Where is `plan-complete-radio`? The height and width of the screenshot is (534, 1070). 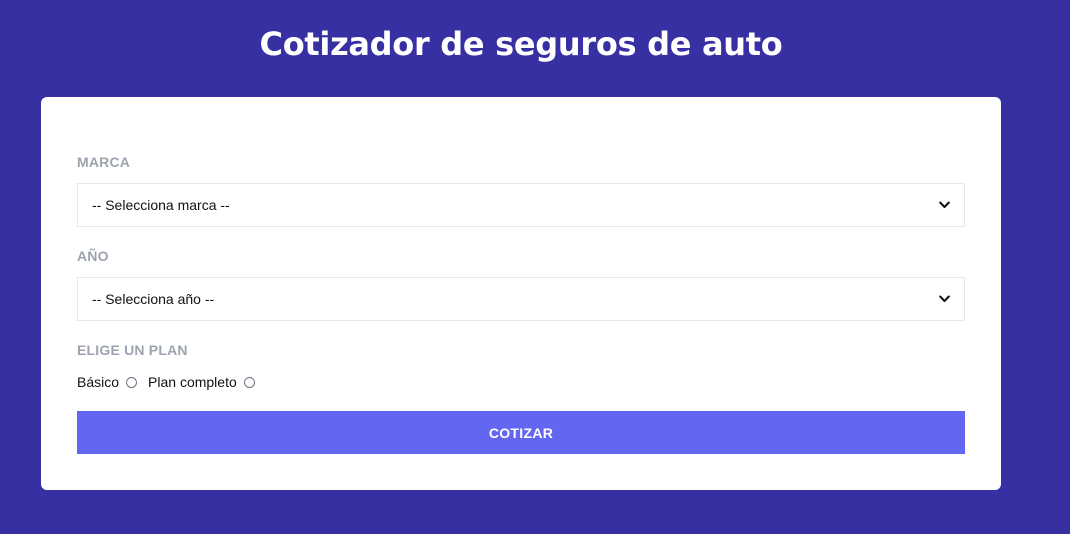
plan-complete-radio is located at coordinates (249, 382).